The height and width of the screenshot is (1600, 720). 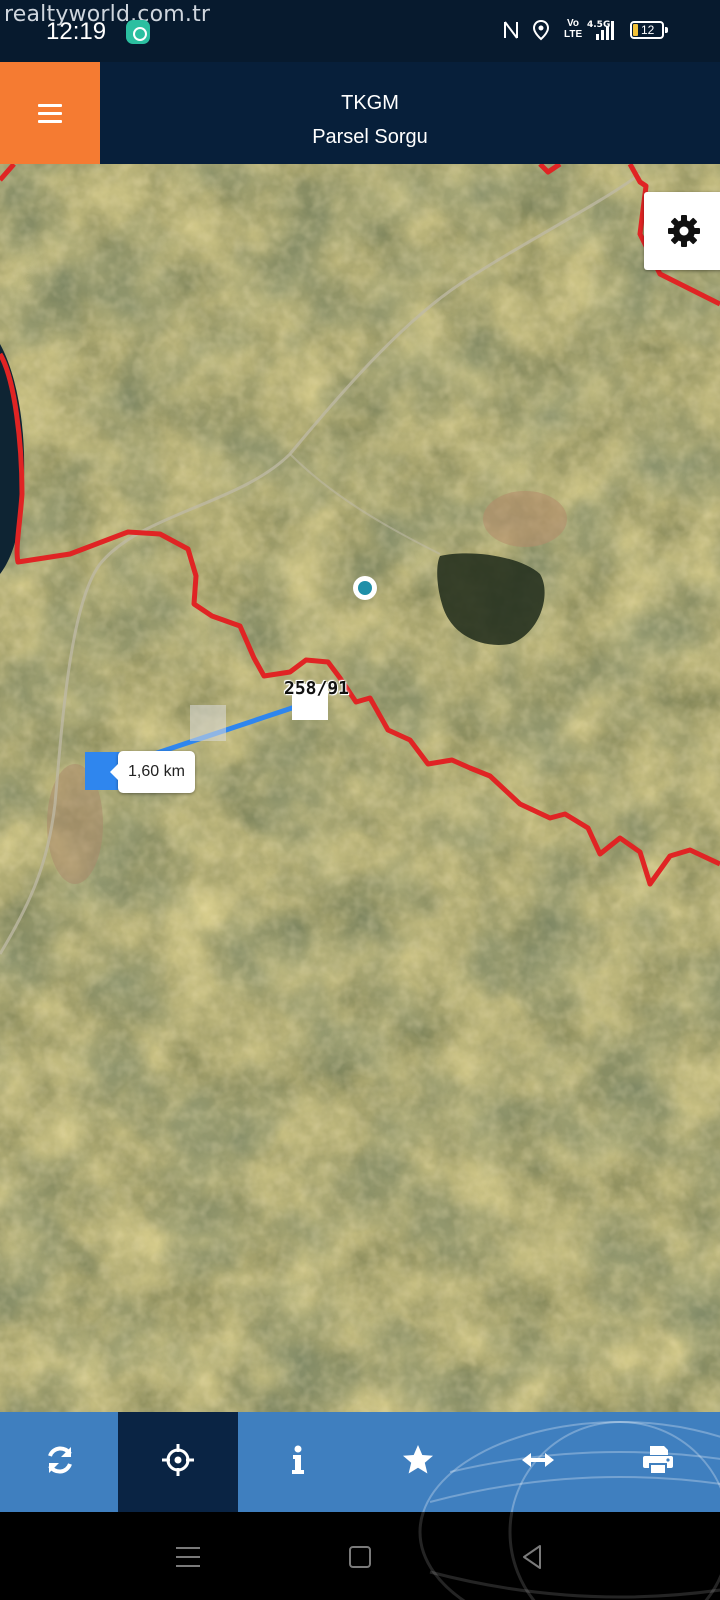 What do you see at coordinates (317, 688) in the screenshot?
I see `parcel-label: 258/91` at bounding box center [317, 688].